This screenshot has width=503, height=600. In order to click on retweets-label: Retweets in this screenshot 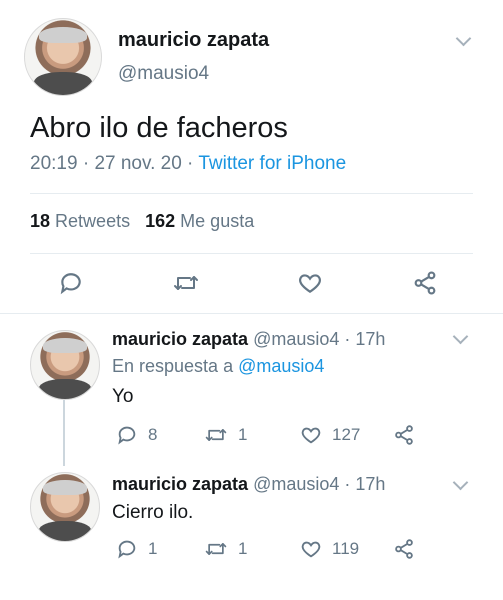, I will do `click(93, 221)`.